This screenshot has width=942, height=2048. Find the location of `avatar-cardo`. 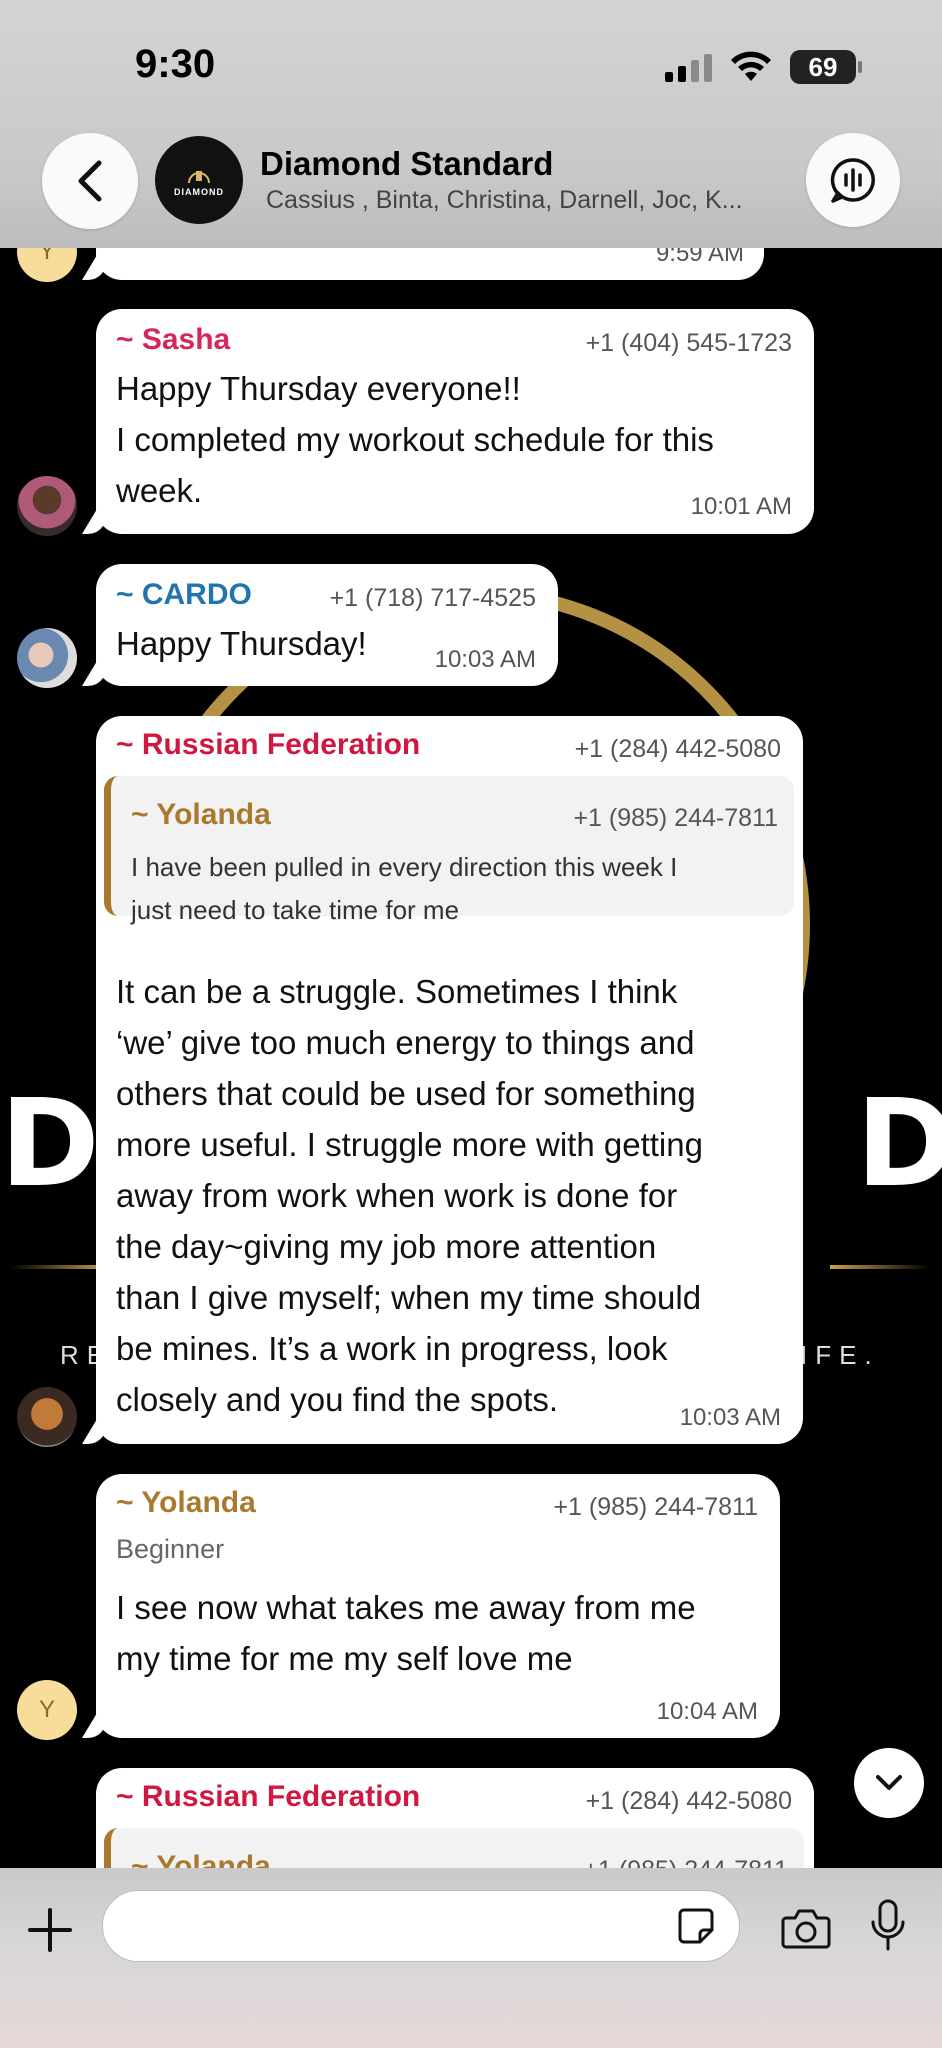

avatar-cardo is located at coordinates (47, 658).